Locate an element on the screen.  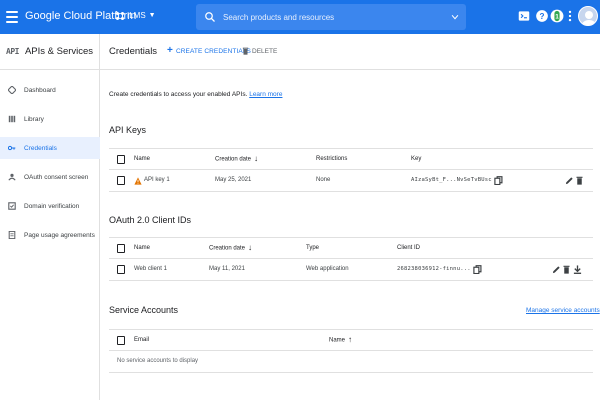
sidebar-item-label: OAuth consent screen is located at coordinates (56, 177).